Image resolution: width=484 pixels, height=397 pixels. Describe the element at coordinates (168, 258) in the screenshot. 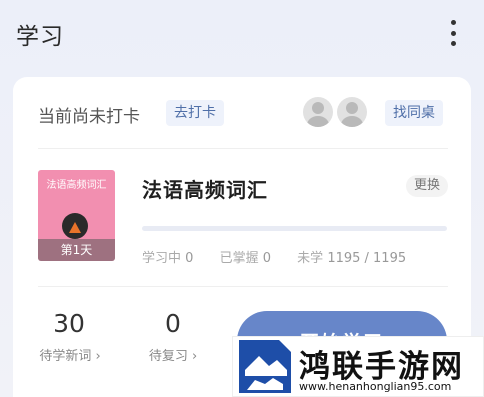

I see `stat-learning: 学习中 0` at that location.